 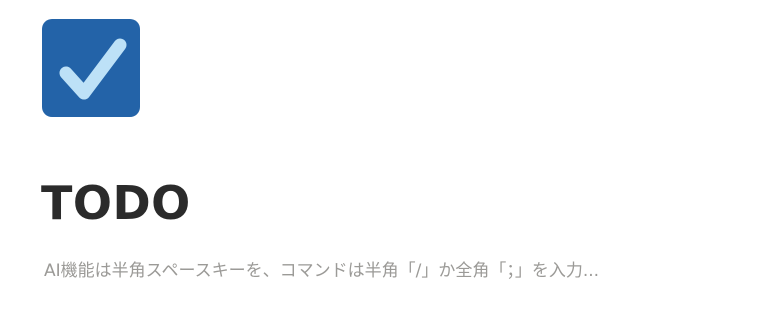 I want to click on checkmark-path, so click(x=93, y=69).